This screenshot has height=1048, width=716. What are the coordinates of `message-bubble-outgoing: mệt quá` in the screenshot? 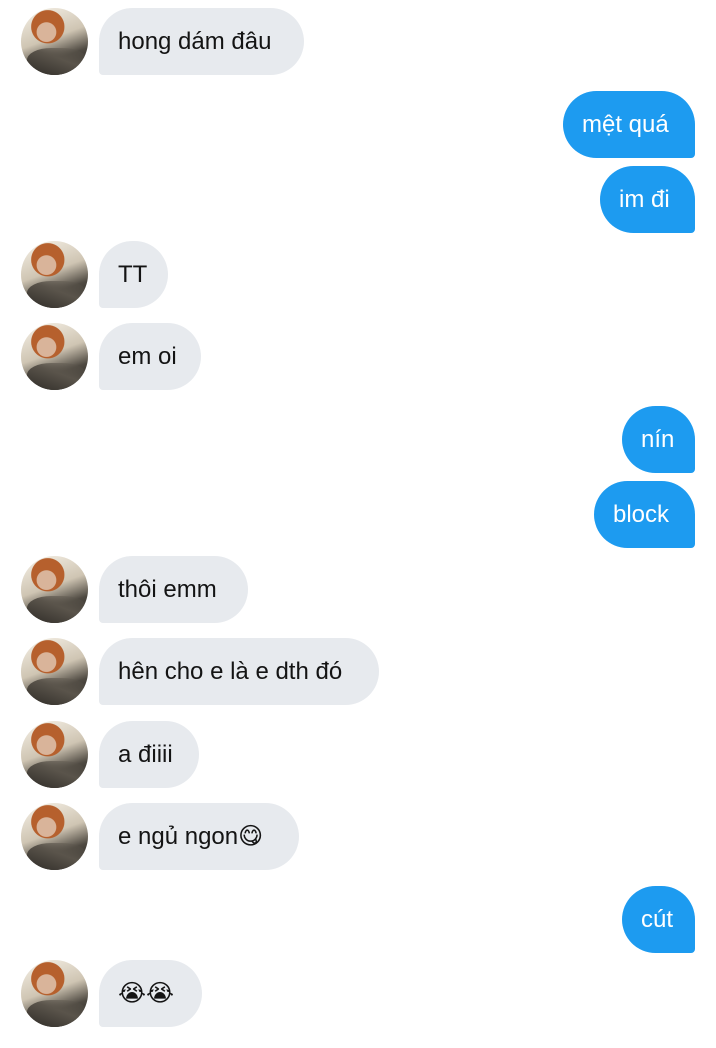 It's located at (629, 124).